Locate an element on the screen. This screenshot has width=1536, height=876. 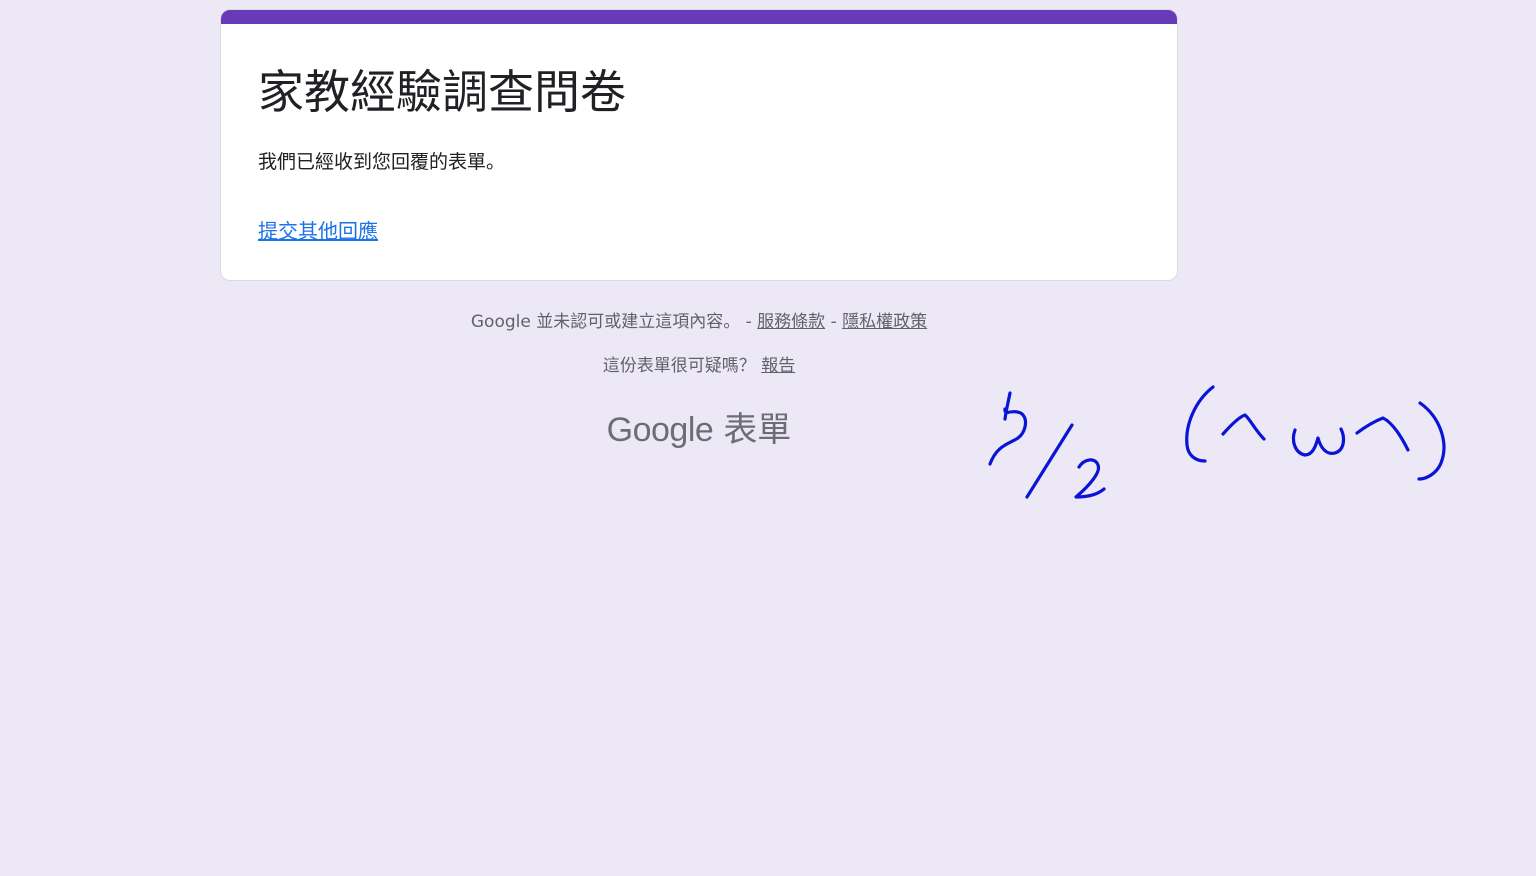
handwritten-slash is located at coordinates (1049, 461).